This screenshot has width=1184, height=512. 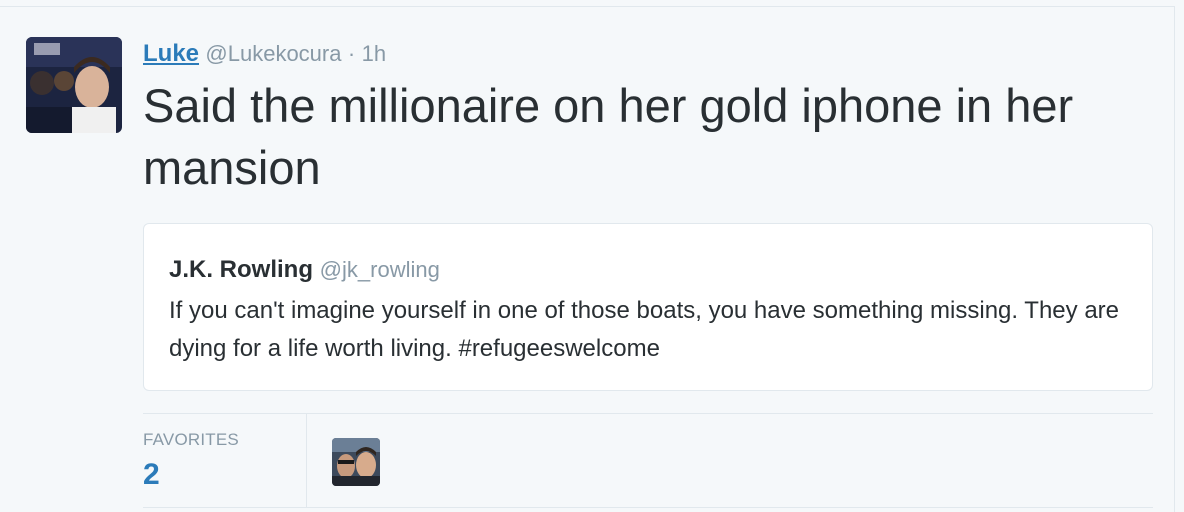 I want to click on favorites-count: 2, so click(x=151, y=475).